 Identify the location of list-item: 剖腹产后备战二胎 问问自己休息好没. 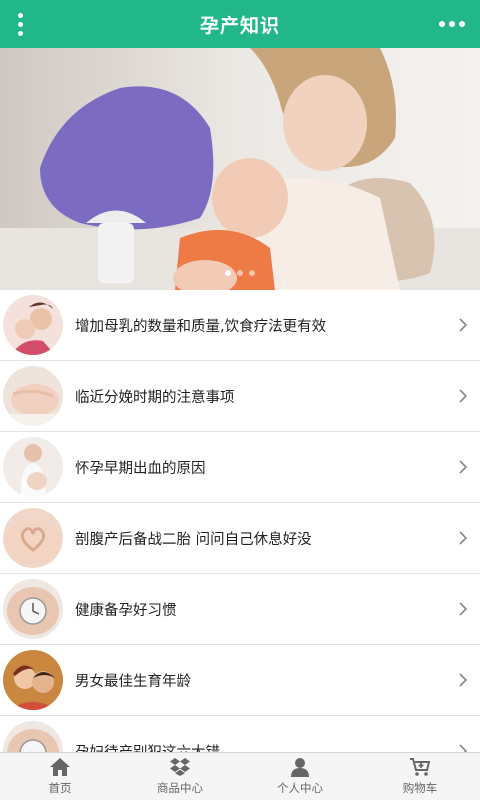
(240, 538).